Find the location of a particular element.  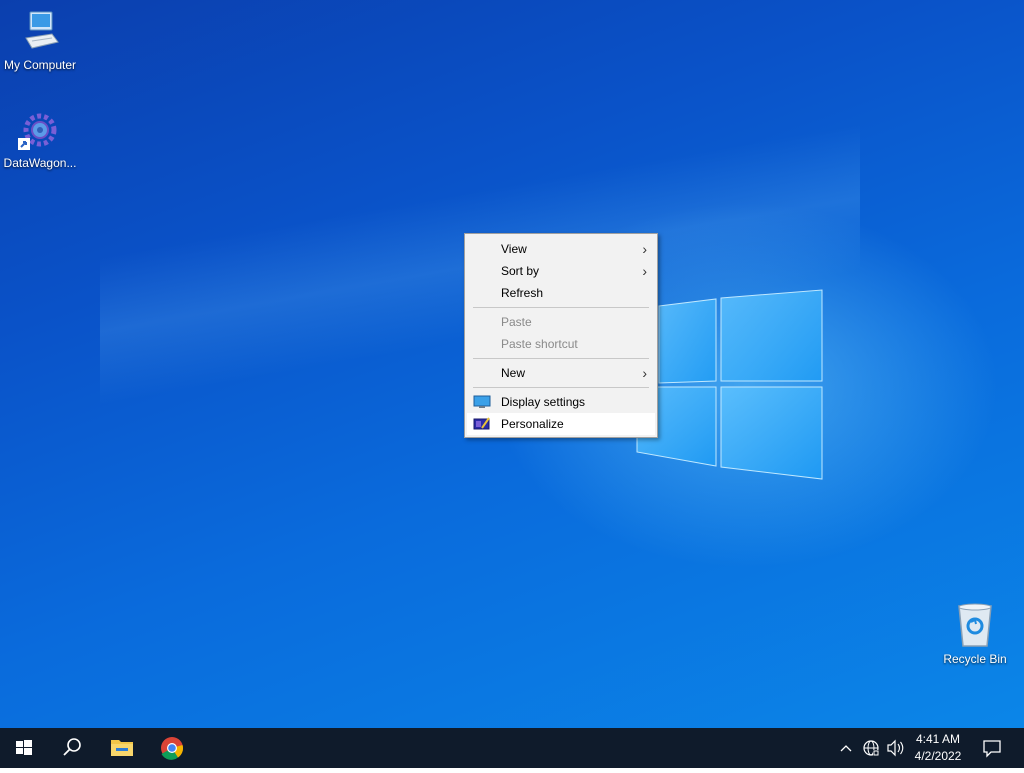

menu-item-personalize: Personalize is located at coordinates (561, 424).